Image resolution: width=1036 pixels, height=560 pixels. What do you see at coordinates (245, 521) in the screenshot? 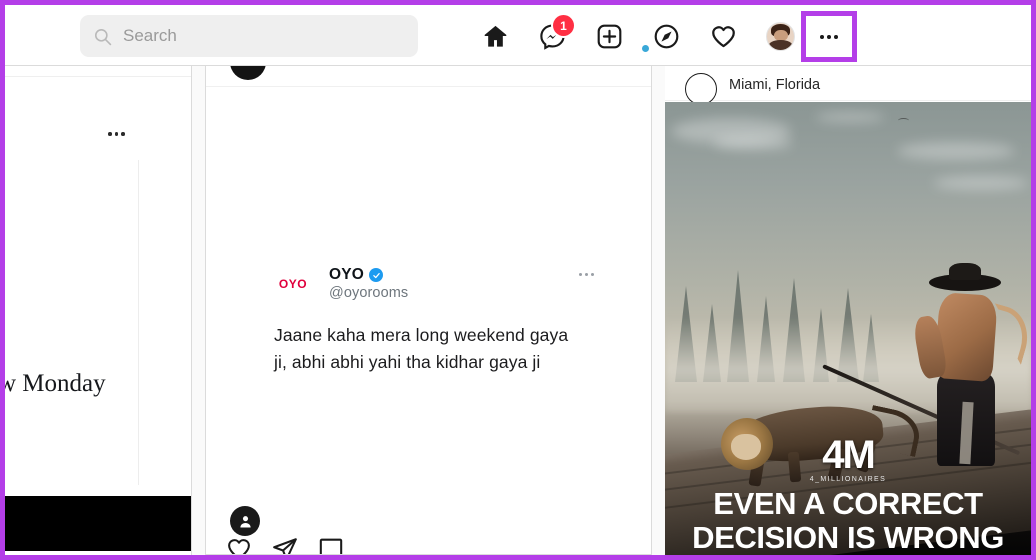
I see `person-tag-icon` at bounding box center [245, 521].